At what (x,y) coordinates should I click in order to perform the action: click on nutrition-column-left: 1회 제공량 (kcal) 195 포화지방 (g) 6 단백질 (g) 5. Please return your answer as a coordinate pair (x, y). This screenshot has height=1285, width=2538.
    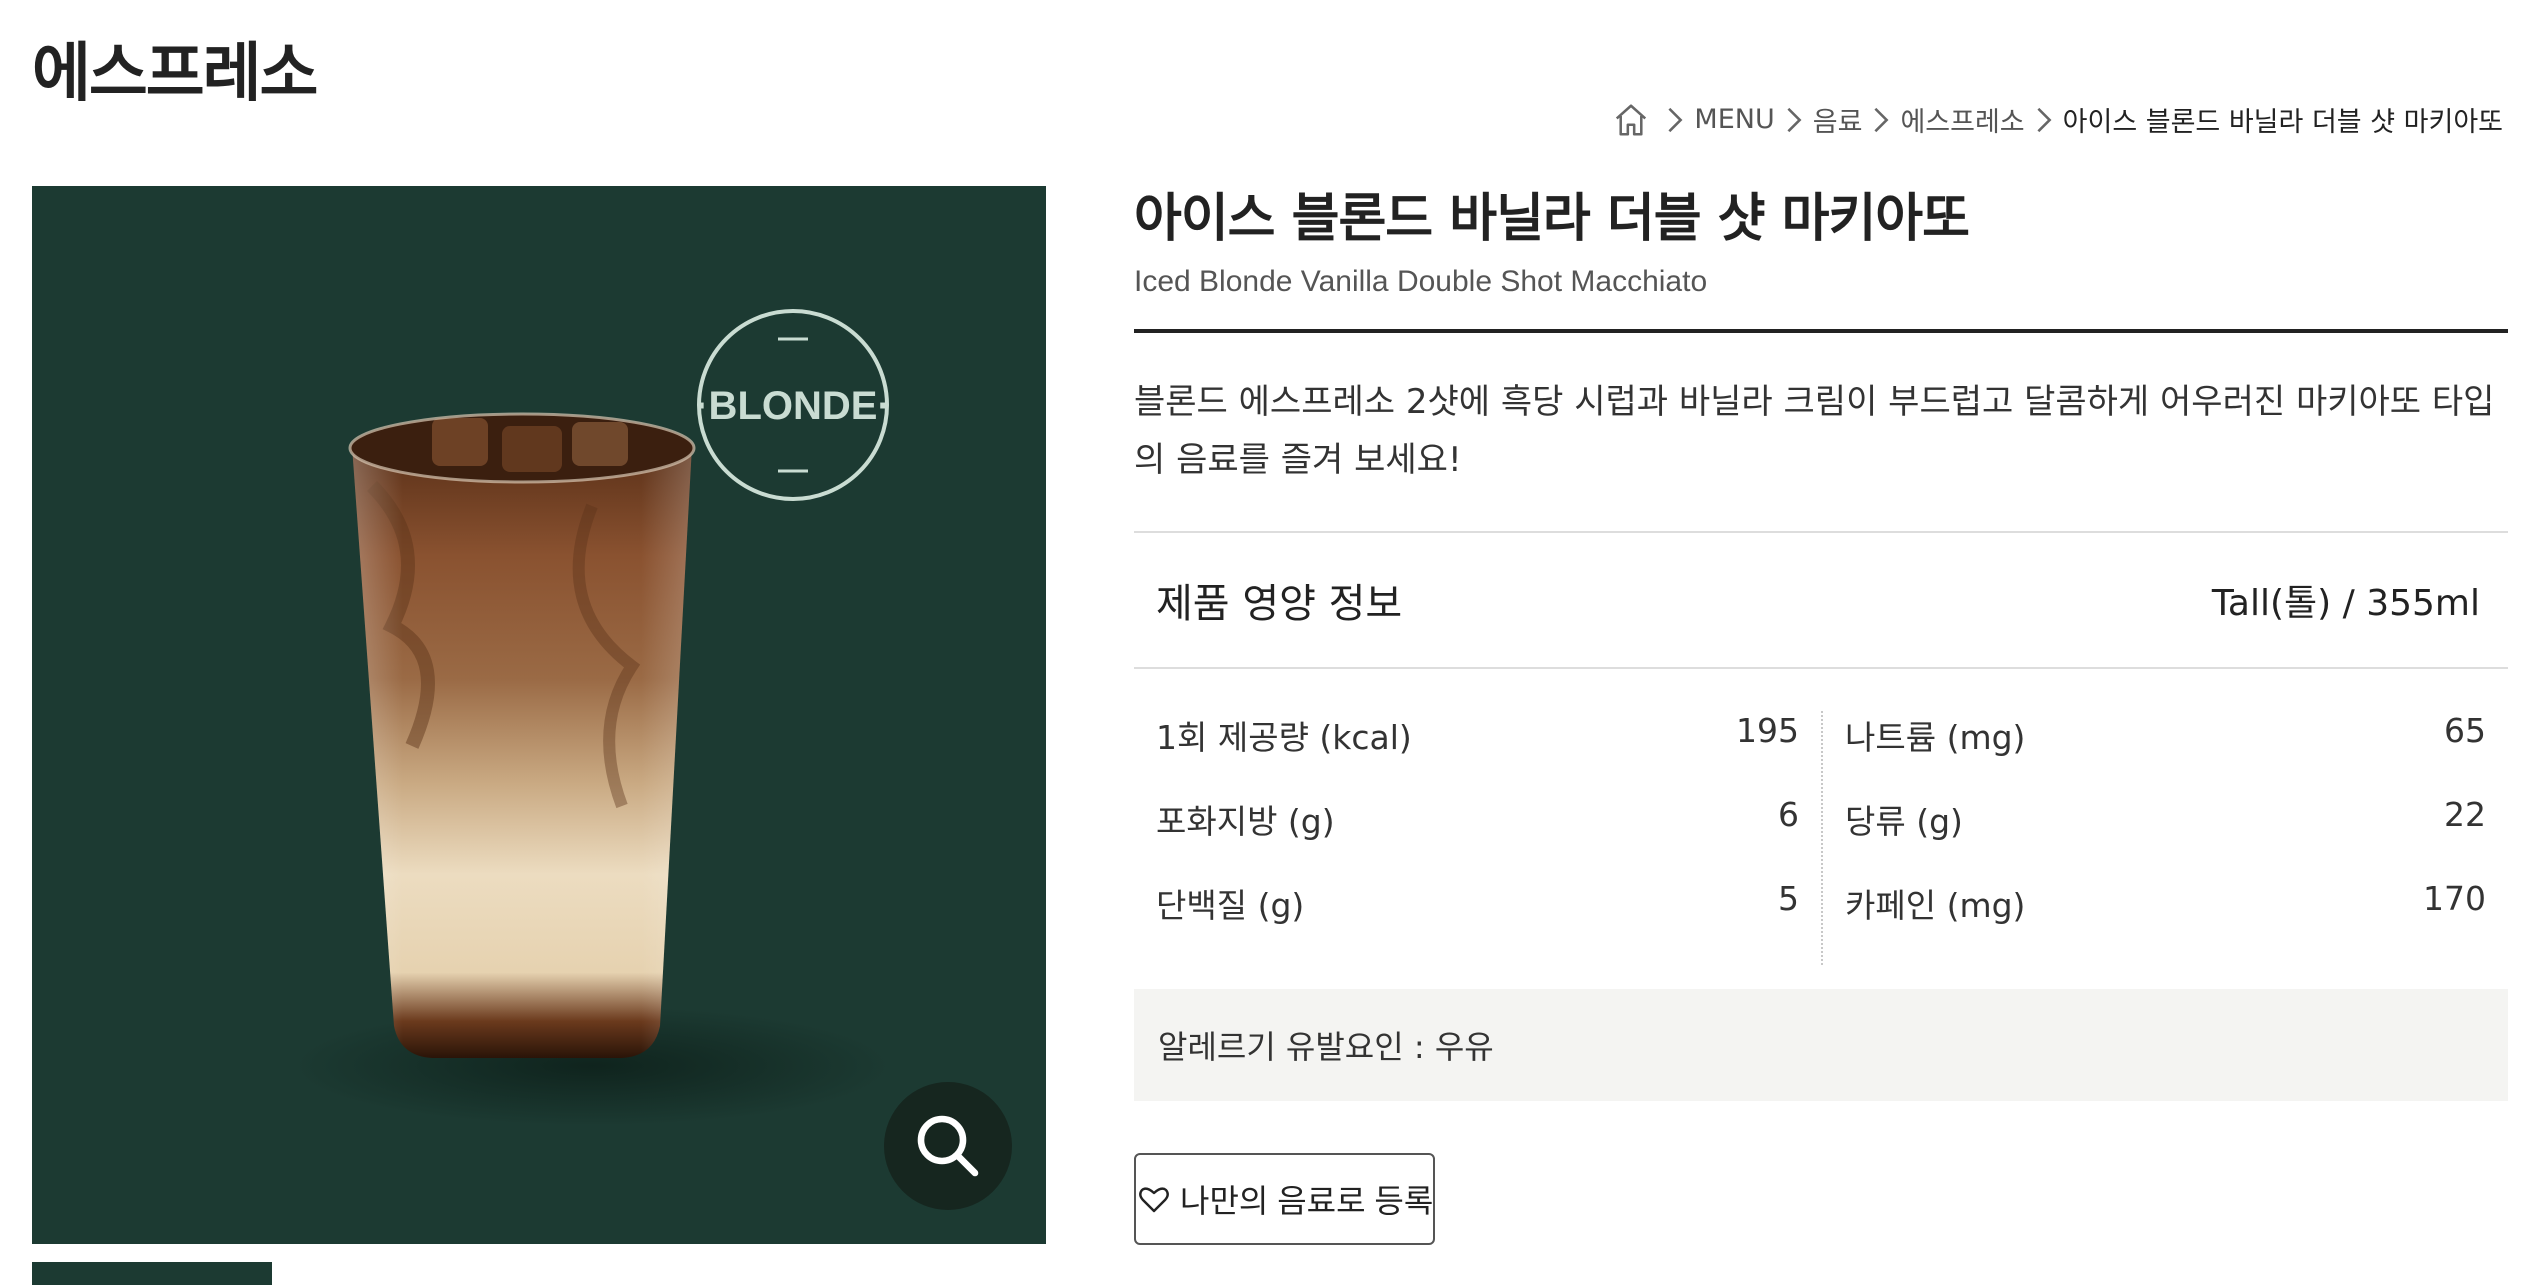
    Looking at the image, I should click on (1477, 838).